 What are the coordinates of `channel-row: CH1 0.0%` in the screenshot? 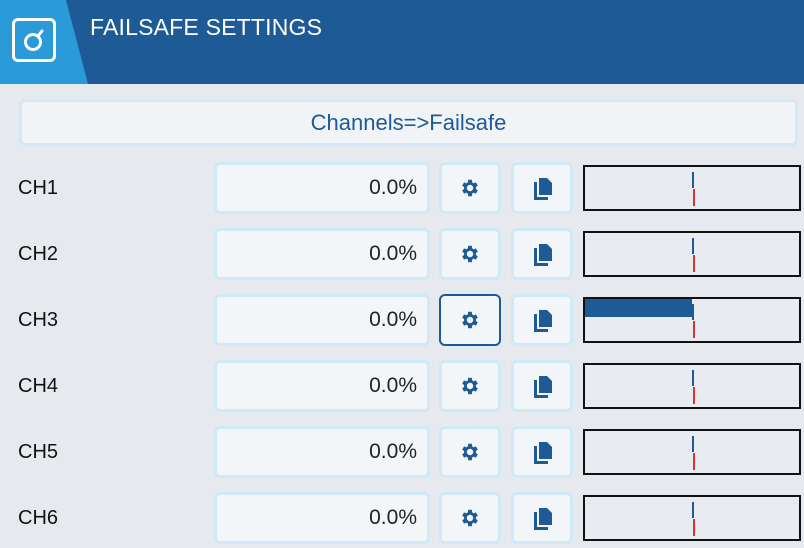 It's located at (402, 190).